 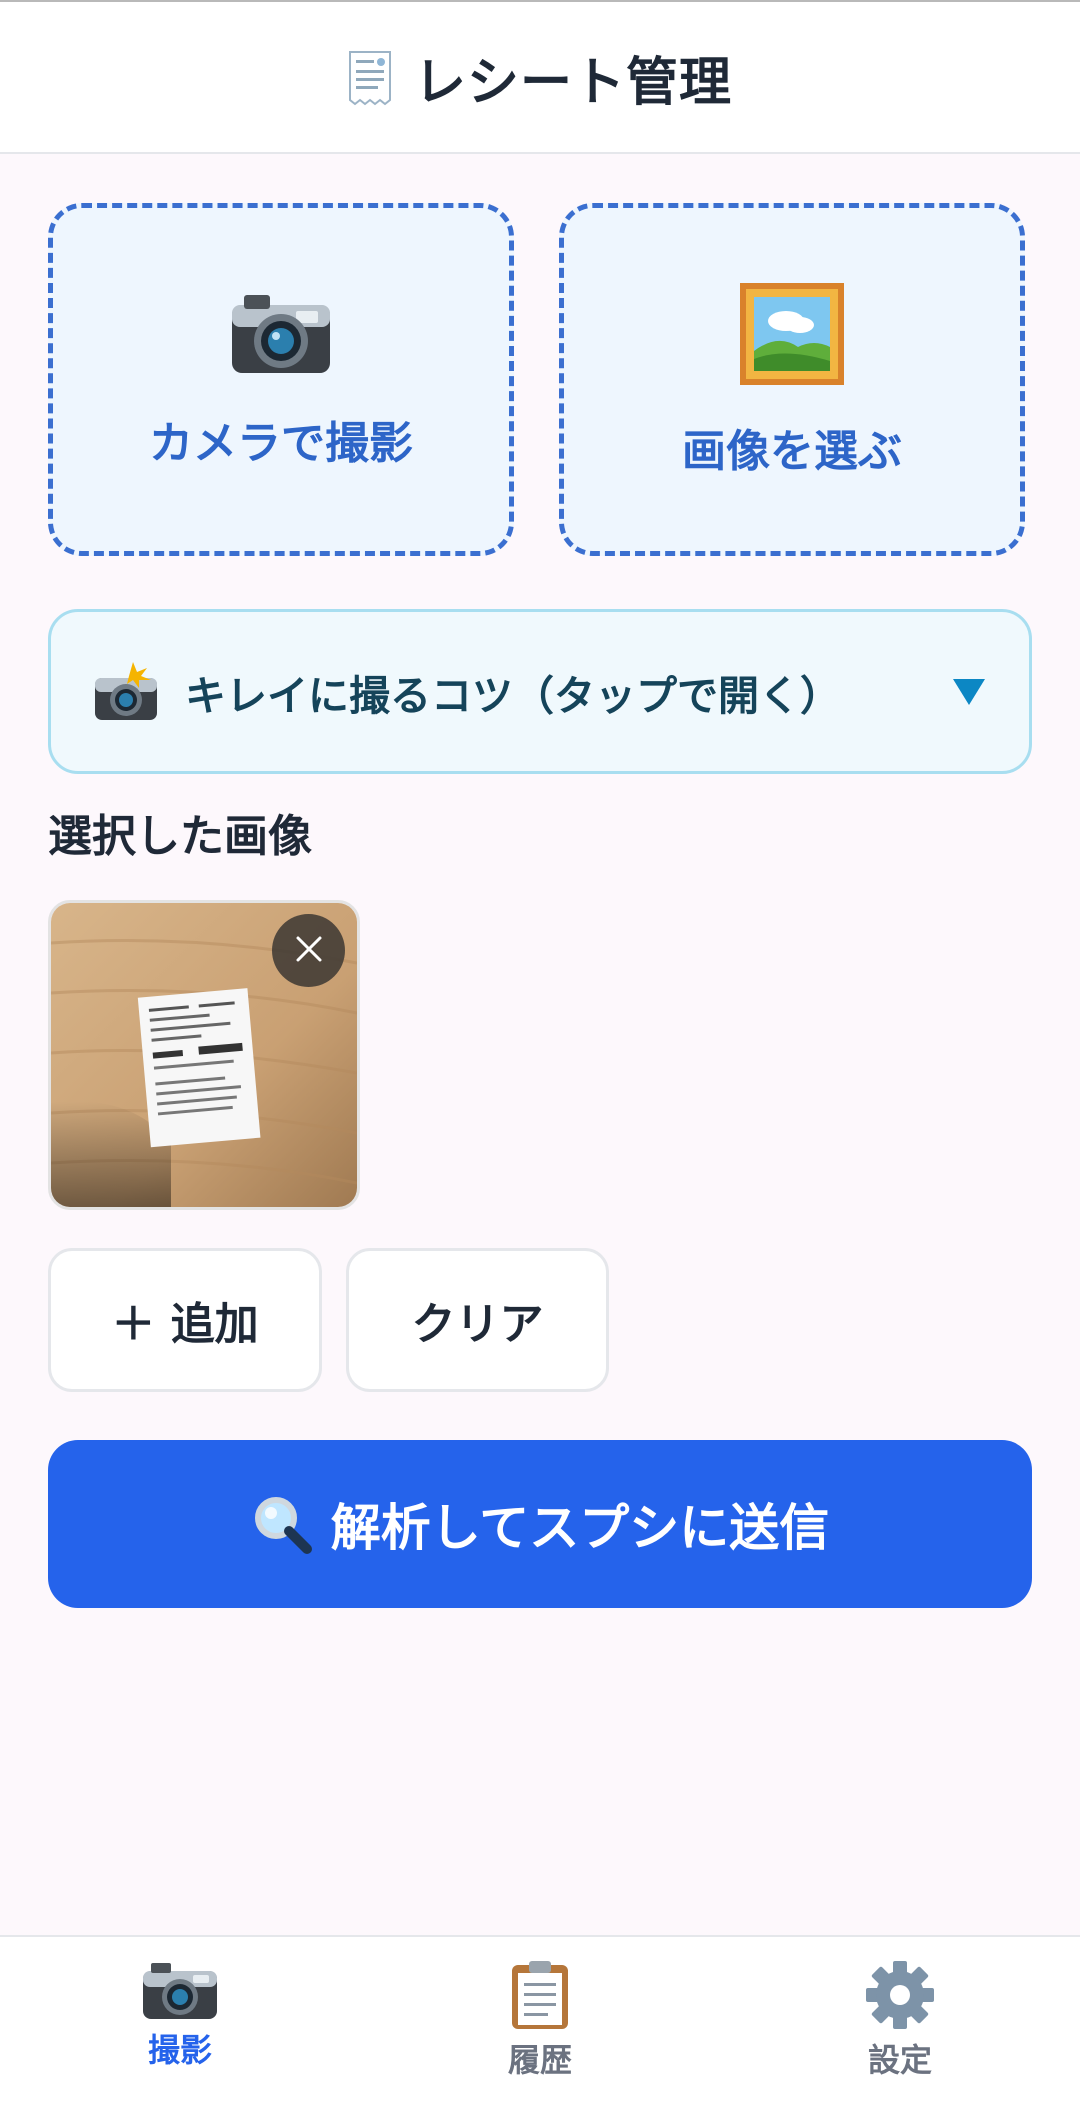 What do you see at coordinates (792, 451) in the screenshot?
I see `choose-image-label: 画像を選ぶ` at bounding box center [792, 451].